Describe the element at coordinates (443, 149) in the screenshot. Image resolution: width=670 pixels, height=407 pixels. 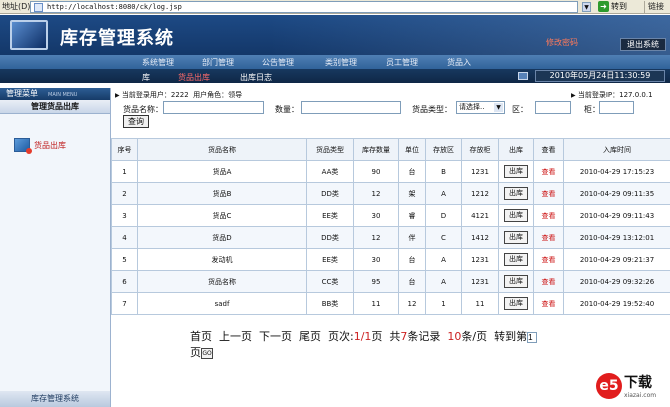
I see `column-header: 存放区` at that location.